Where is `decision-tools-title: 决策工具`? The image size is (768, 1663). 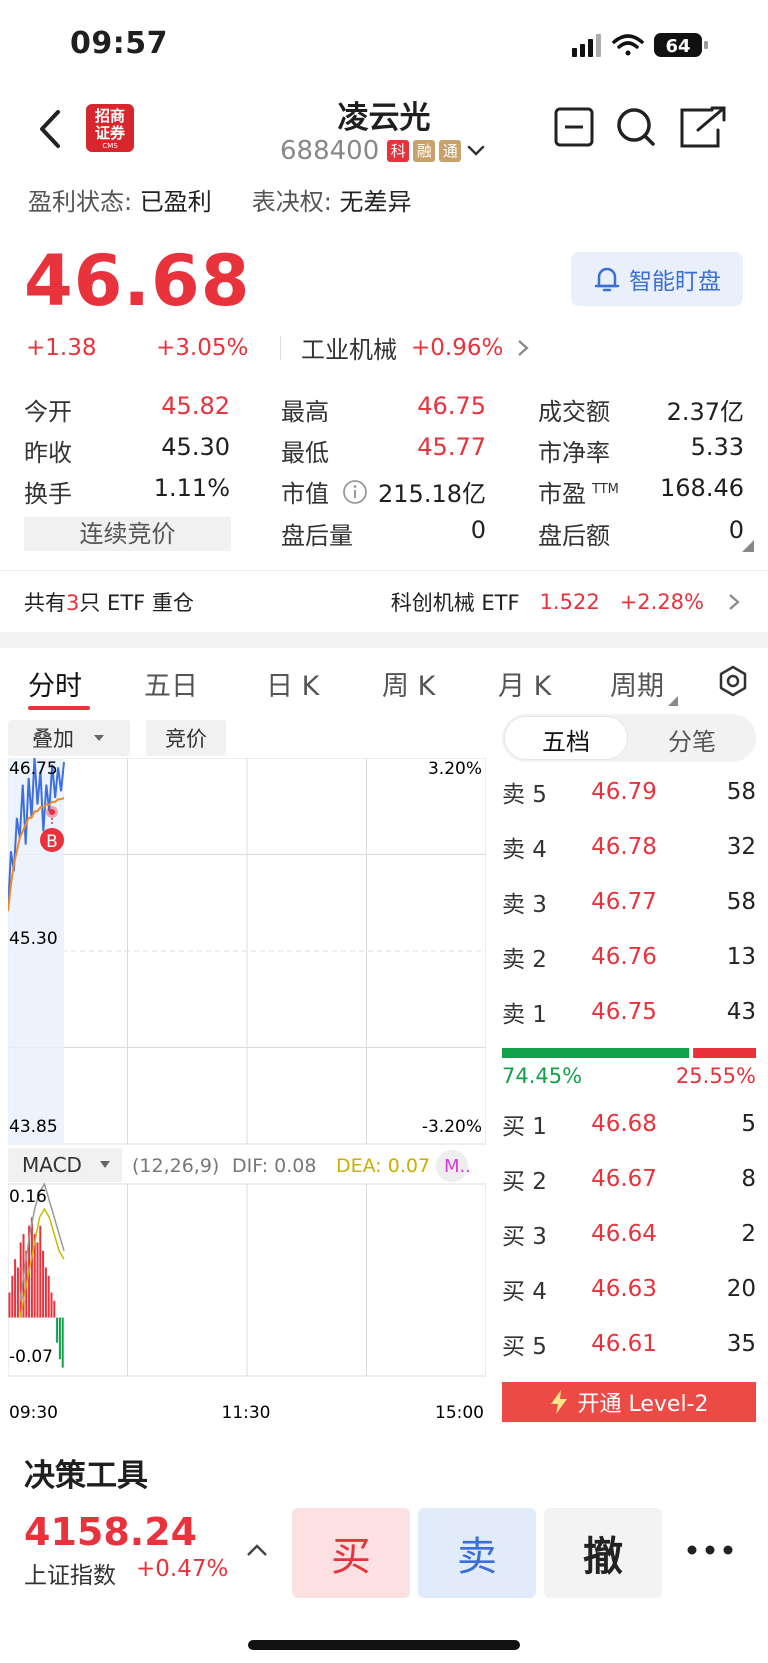 decision-tools-title: 决策工具 is located at coordinates (86, 1472).